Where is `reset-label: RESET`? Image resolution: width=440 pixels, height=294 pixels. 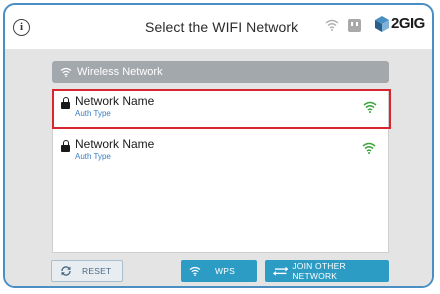 reset-label: RESET is located at coordinates (97, 271).